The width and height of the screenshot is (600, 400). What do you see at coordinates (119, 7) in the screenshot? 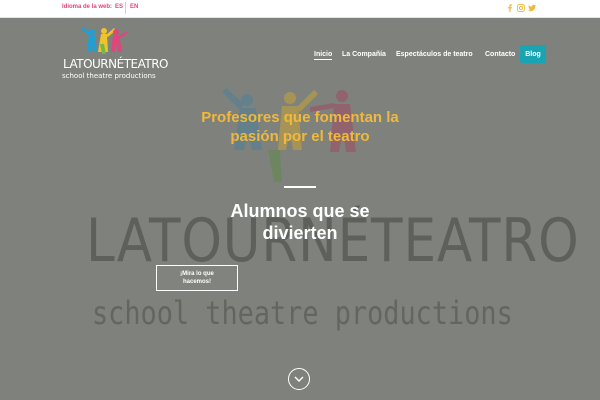
I see `language-es-link: ES` at bounding box center [119, 7].